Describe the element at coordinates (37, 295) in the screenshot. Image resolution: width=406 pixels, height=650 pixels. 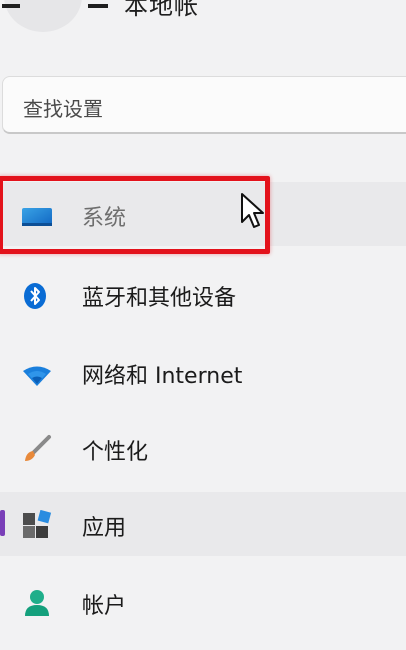
I see `bluetooth-icon` at that location.